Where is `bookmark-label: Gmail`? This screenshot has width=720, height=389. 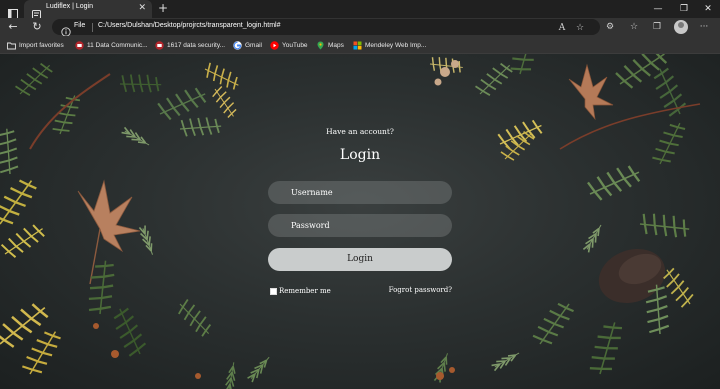 bookmark-label: Gmail is located at coordinates (253, 45).